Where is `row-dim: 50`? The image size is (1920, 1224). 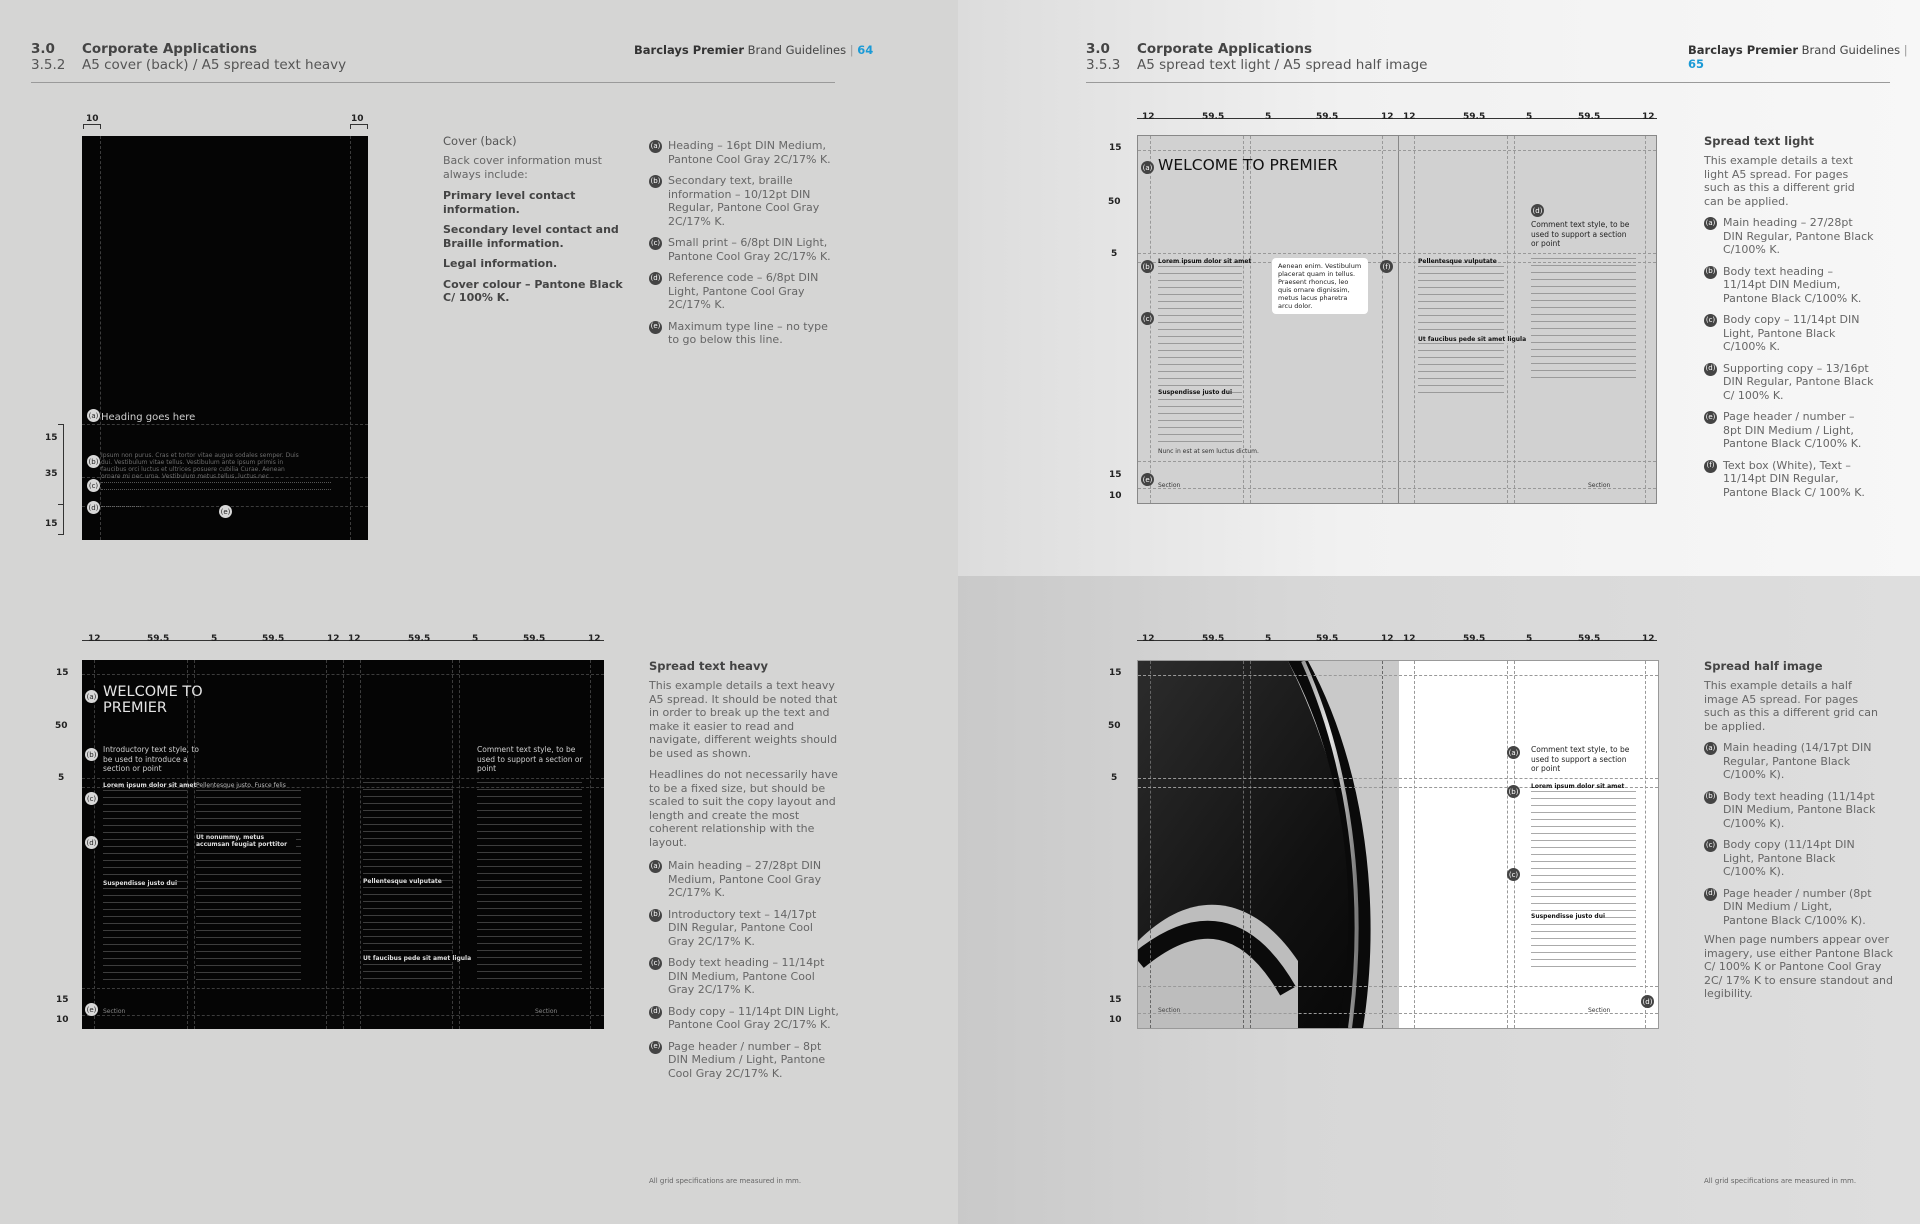 row-dim: 50 is located at coordinates (1114, 726).